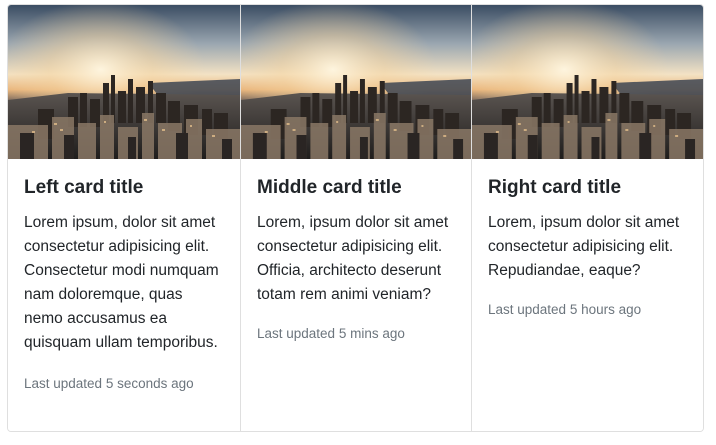 The width and height of the screenshot is (716, 445). What do you see at coordinates (109, 383) in the screenshot?
I see `card-updated-text: Last updated 5 seconds ago` at bounding box center [109, 383].